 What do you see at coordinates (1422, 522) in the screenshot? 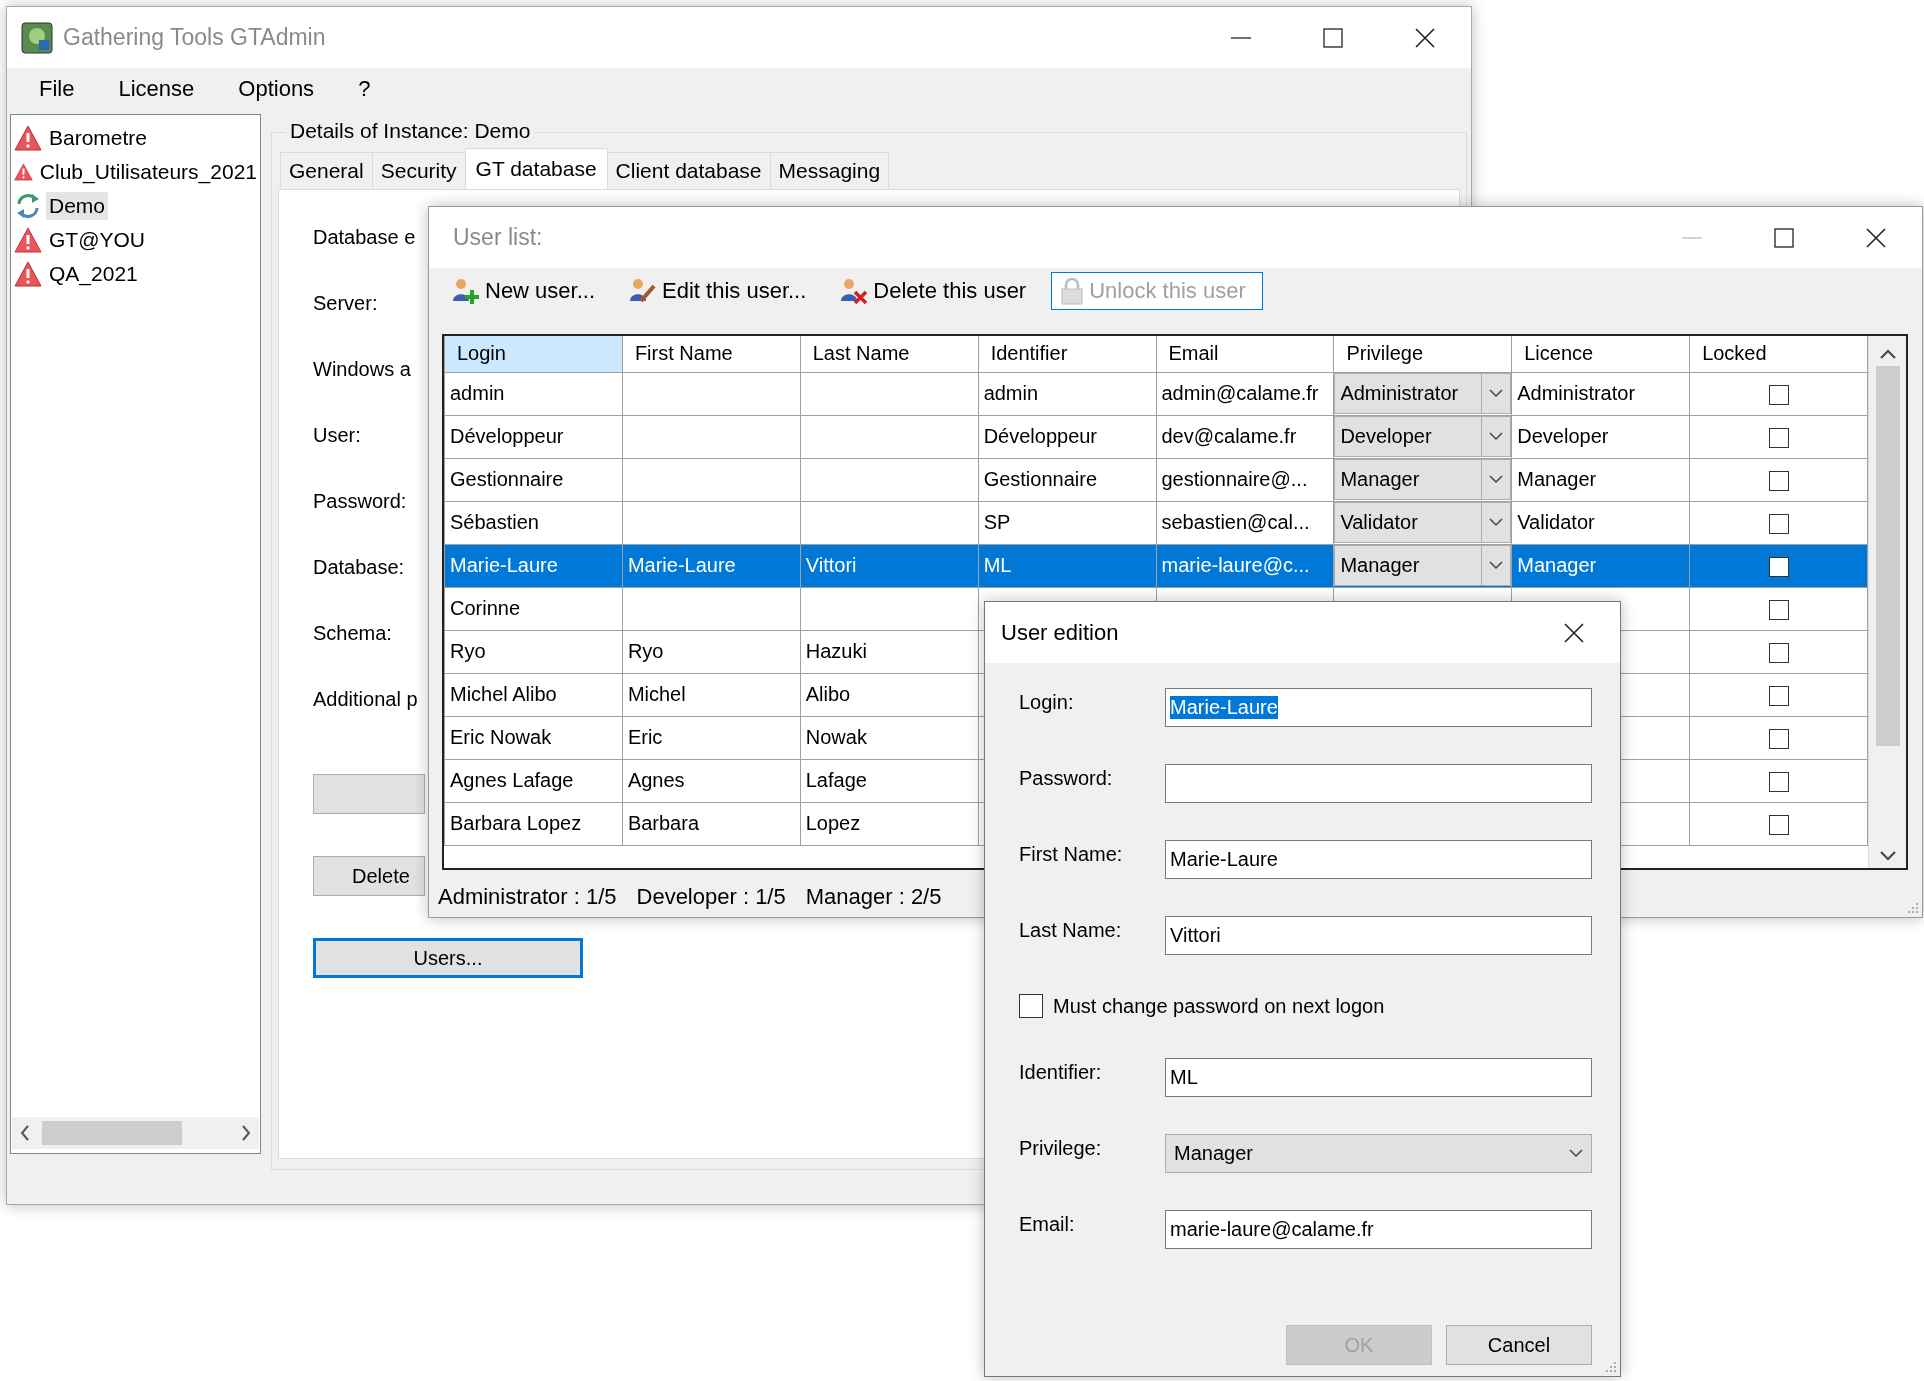
I see `privilege-dropdown: Validator` at bounding box center [1422, 522].